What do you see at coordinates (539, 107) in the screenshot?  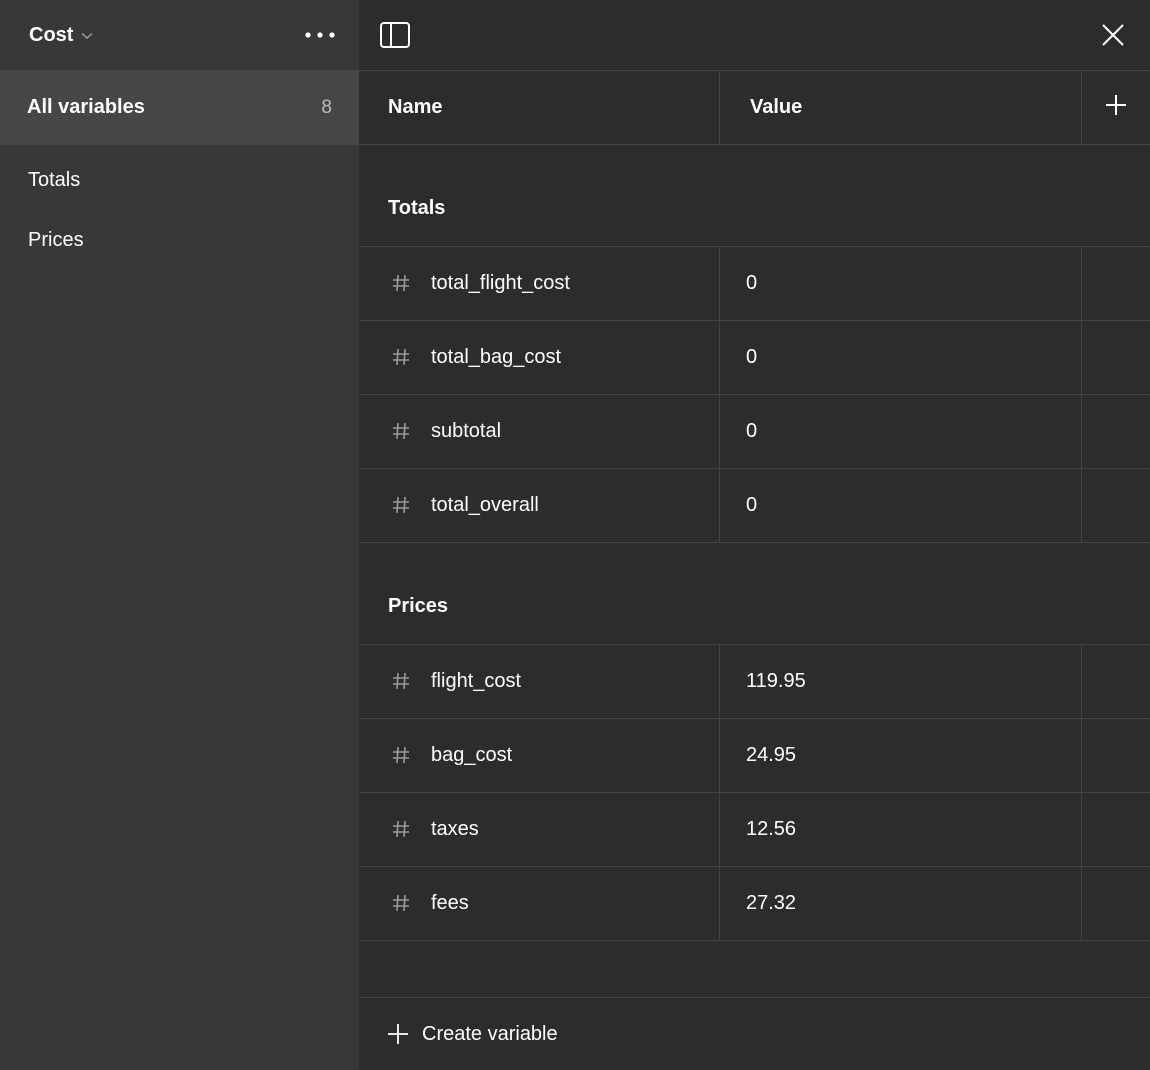 I see `column-header-name: Name` at bounding box center [539, 107].